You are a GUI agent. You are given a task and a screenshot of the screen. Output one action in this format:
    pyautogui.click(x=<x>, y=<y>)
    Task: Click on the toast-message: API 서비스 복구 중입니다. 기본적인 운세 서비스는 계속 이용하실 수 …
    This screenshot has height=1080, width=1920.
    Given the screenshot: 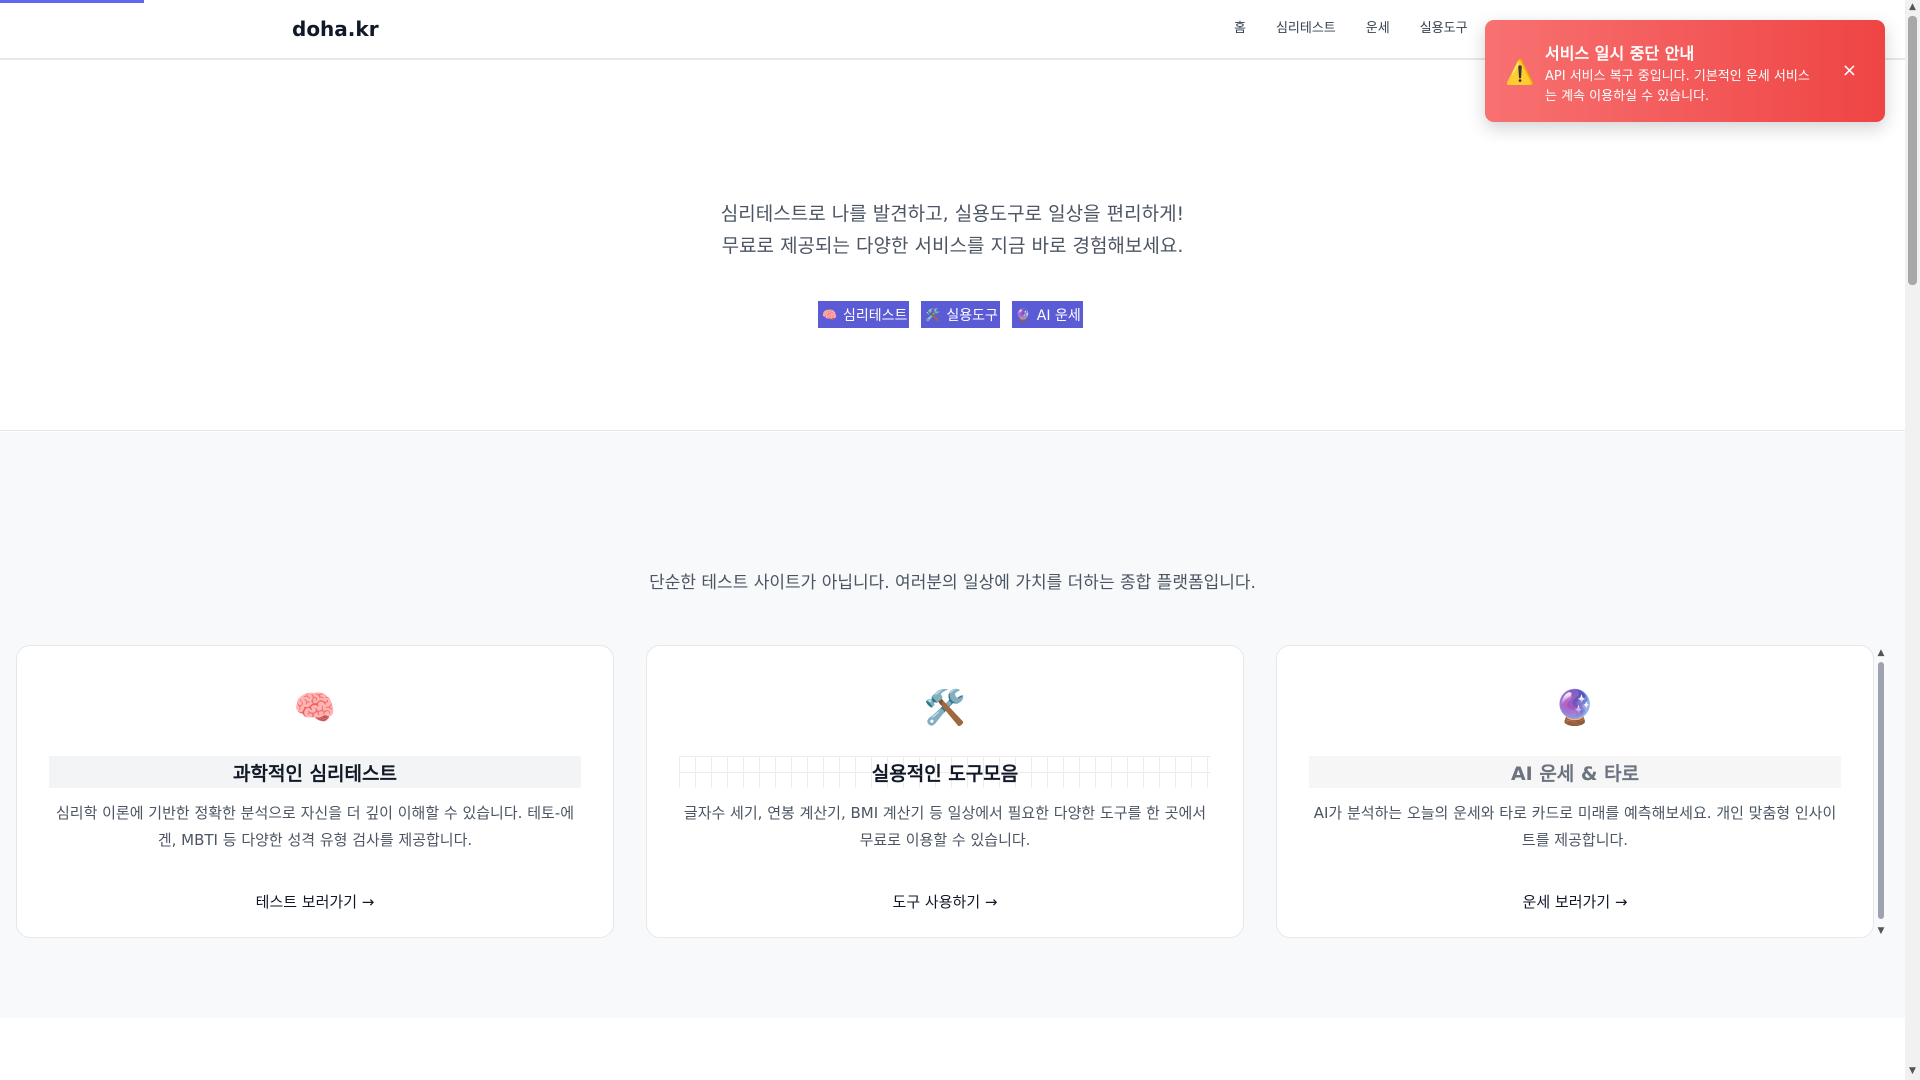 What is the action you would take?
    pyautogui.click(x=1677, y=86)
    